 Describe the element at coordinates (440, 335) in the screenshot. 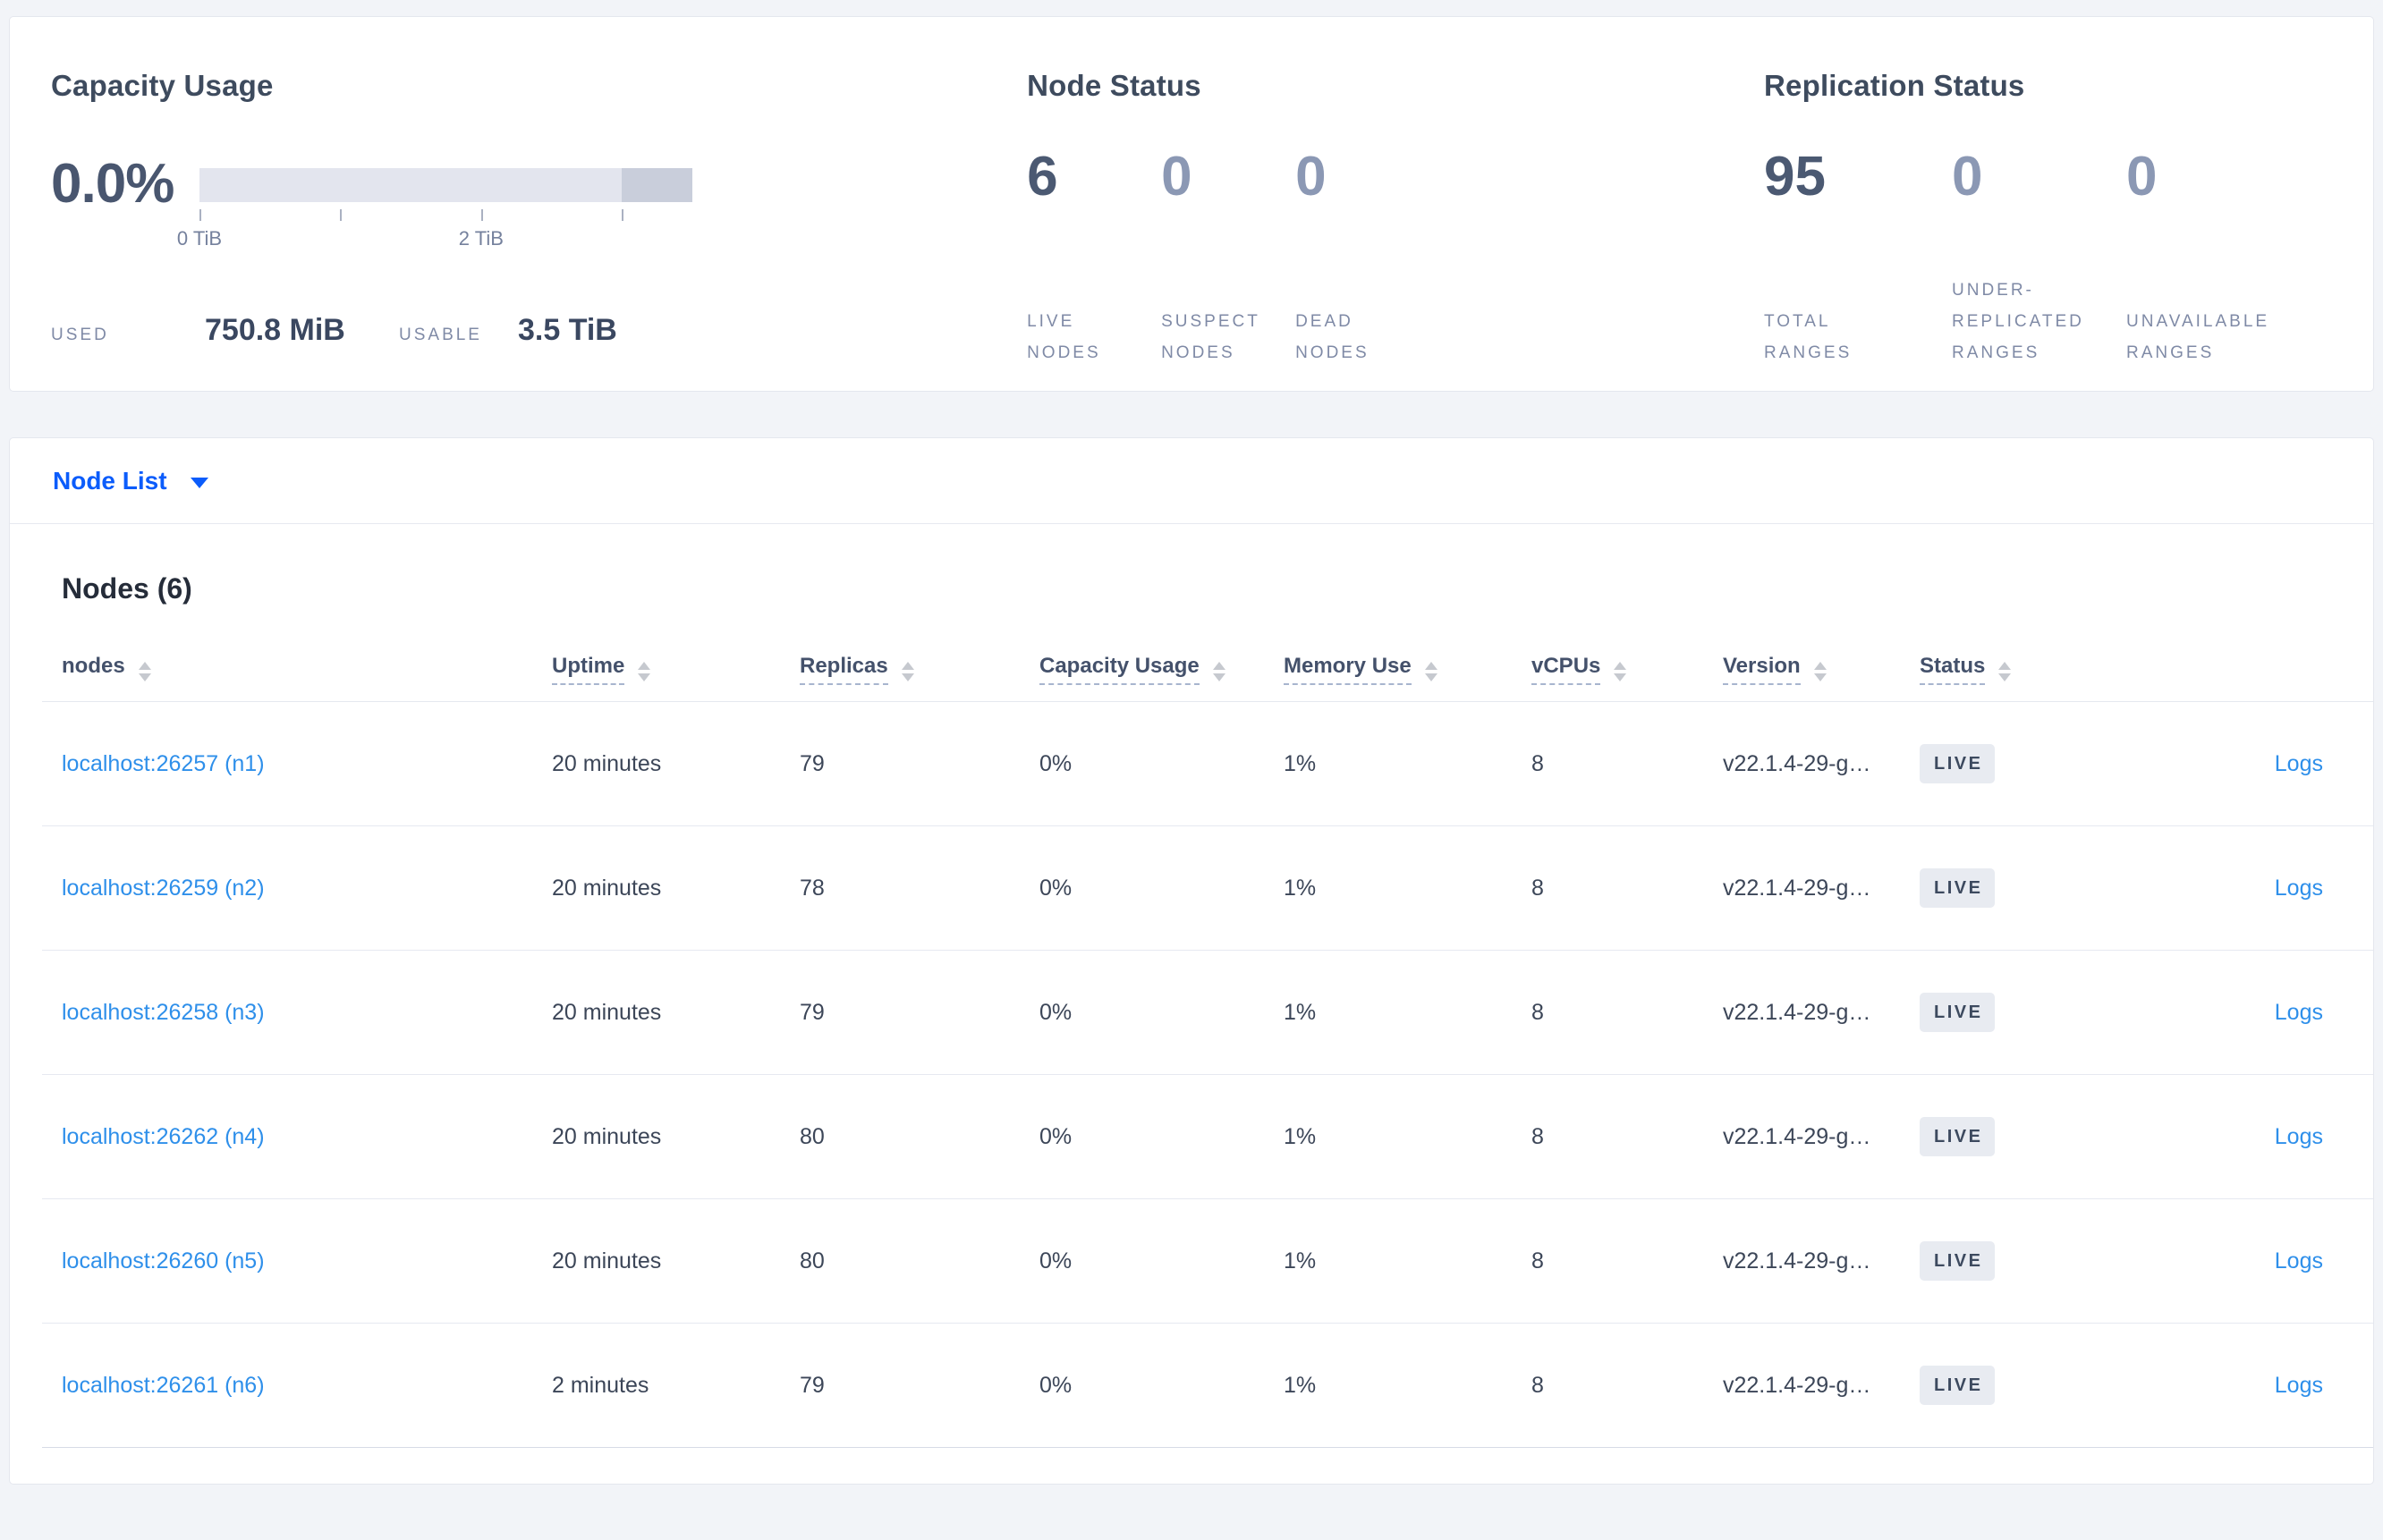

I see `usable-label: USABLE` at that location.